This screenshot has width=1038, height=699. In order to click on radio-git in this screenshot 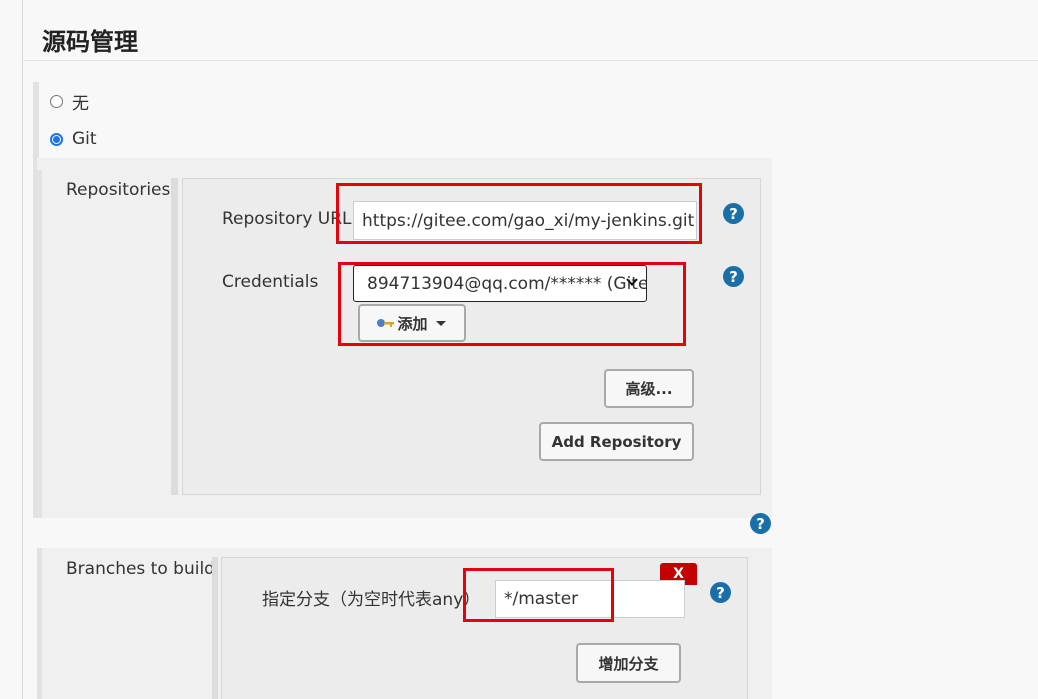, I will do `click(56, 139)`.